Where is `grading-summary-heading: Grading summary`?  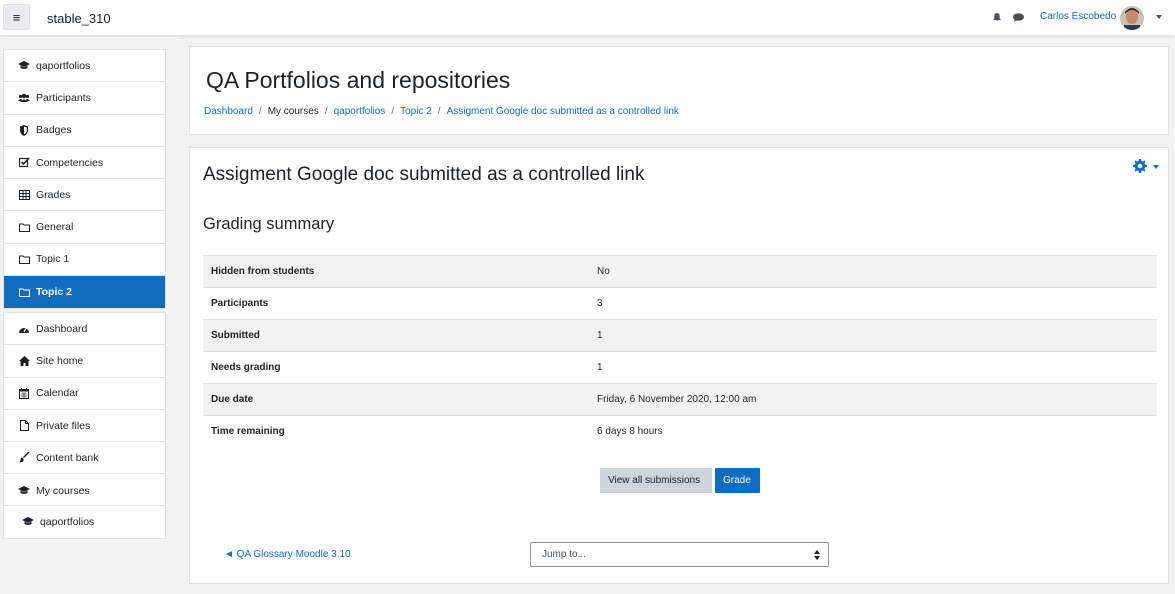
grading-summary-heading: Grading summary is located at coordinates (269, 224).